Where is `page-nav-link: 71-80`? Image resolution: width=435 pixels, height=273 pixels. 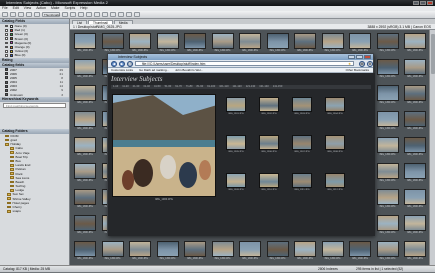
page-nav-link: 71-80 is located at coordinates (189, 86).